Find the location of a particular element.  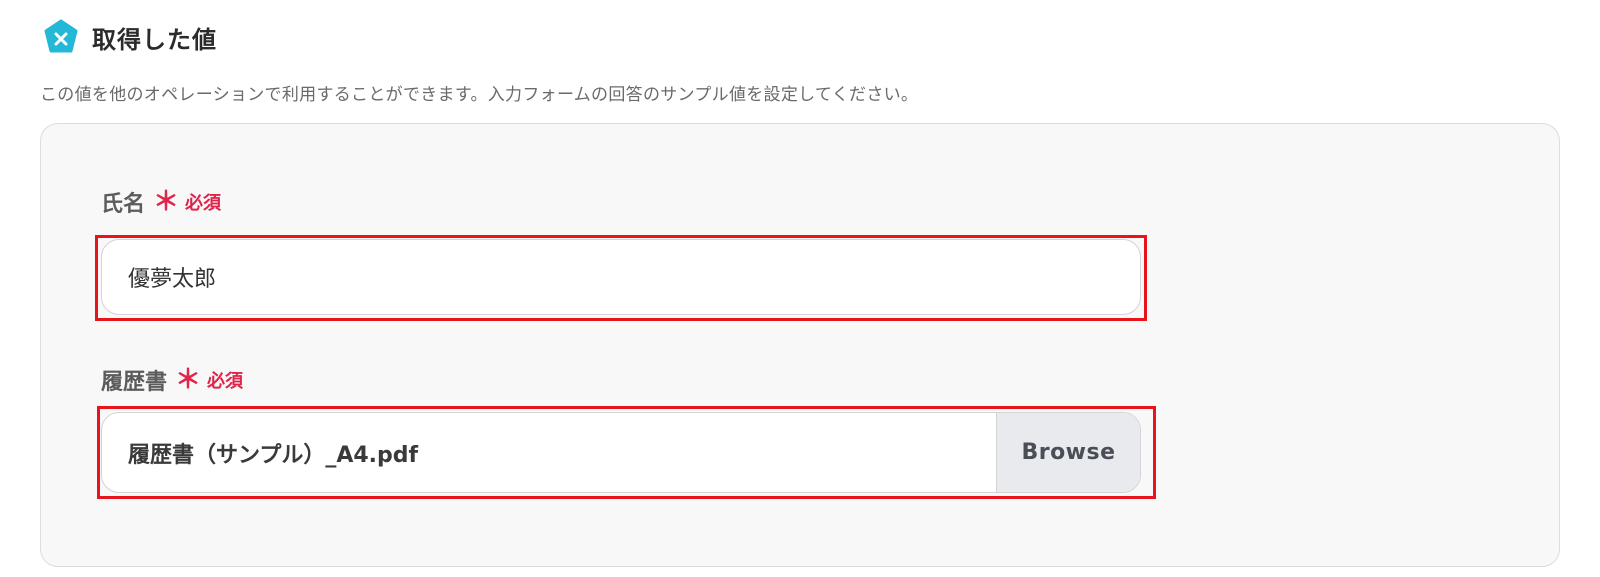

browse-button: Browse is located at coordinates (1068, 452).